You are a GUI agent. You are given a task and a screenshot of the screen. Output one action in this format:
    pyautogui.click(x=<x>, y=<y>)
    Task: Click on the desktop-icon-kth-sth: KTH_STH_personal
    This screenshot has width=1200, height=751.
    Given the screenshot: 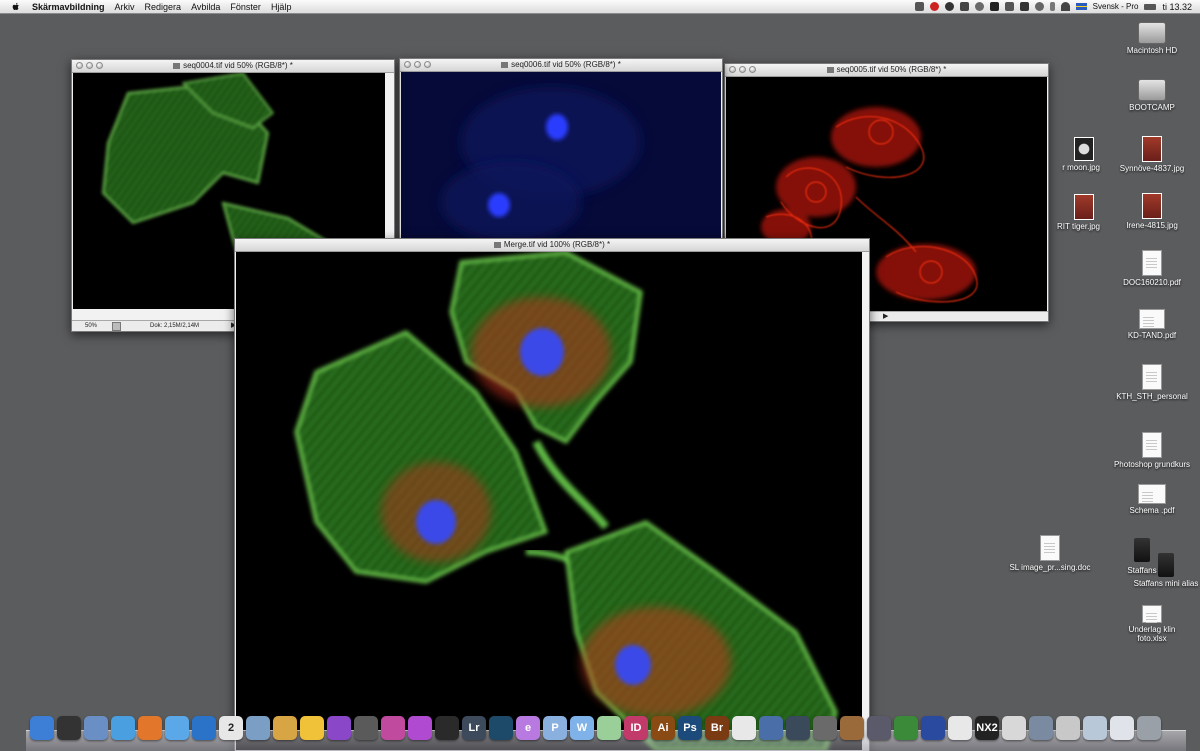 What is the action you would take?
    pyautogui.click(x=1151, y=382)
    